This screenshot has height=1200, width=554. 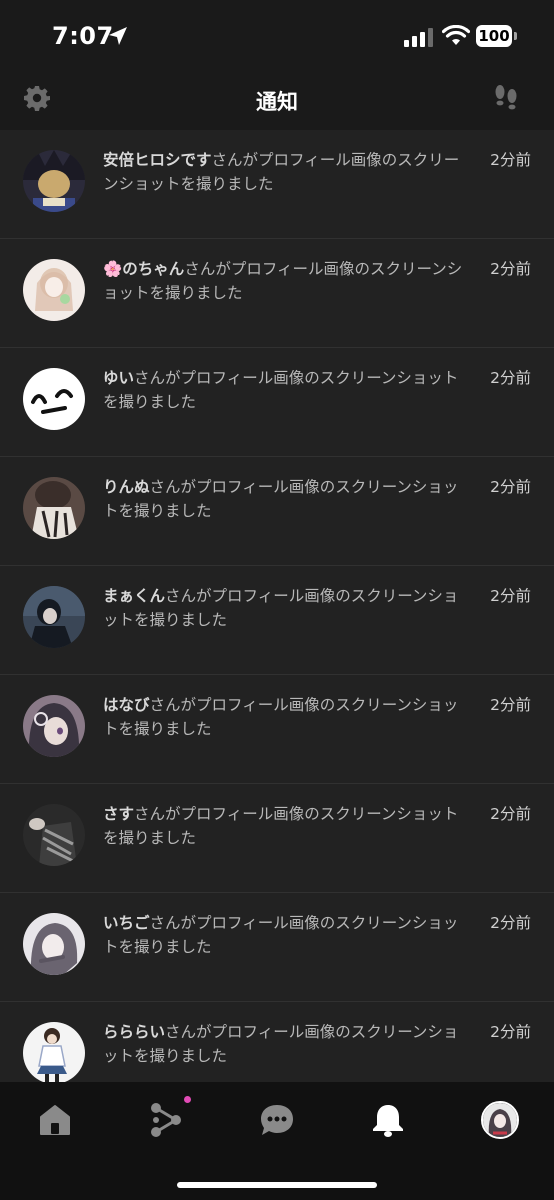 I want to click on nav-connect, so click(x=166, y=1120).